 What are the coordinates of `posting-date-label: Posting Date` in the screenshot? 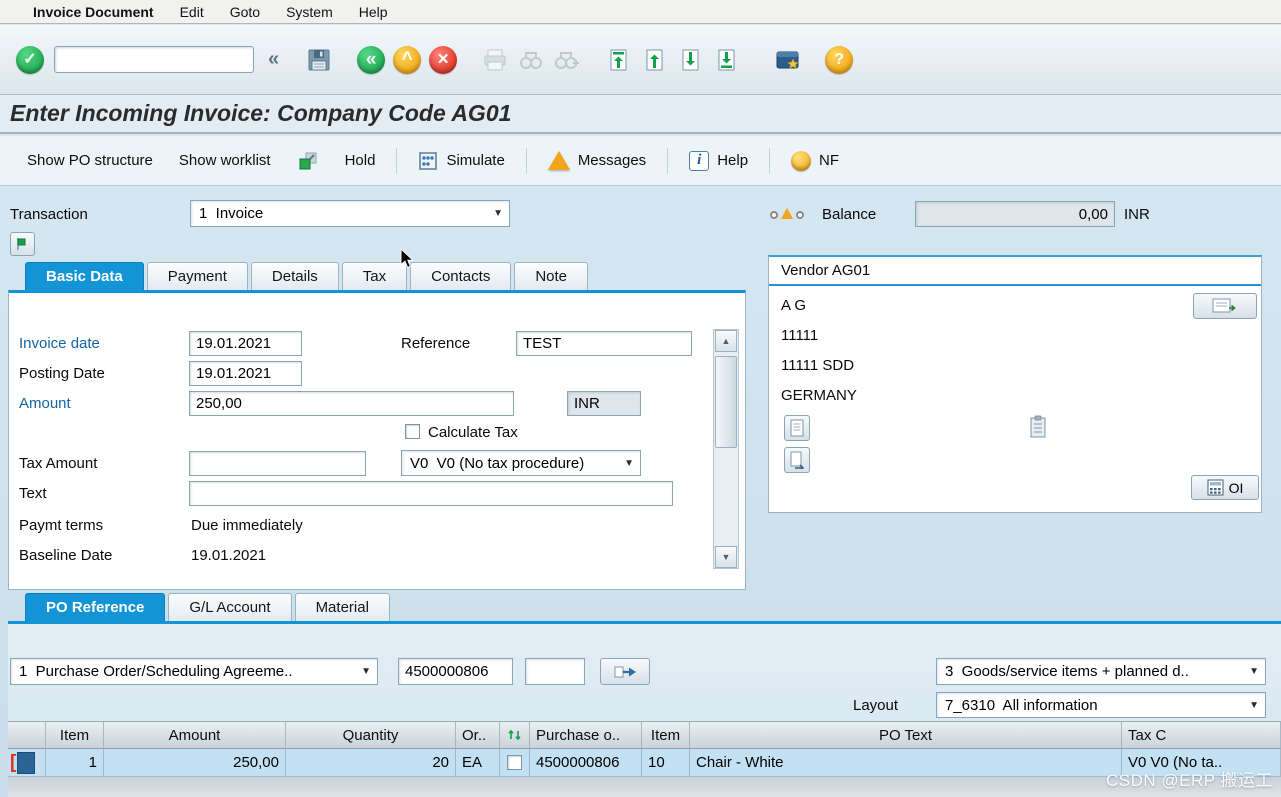 It's located at (62, 373).